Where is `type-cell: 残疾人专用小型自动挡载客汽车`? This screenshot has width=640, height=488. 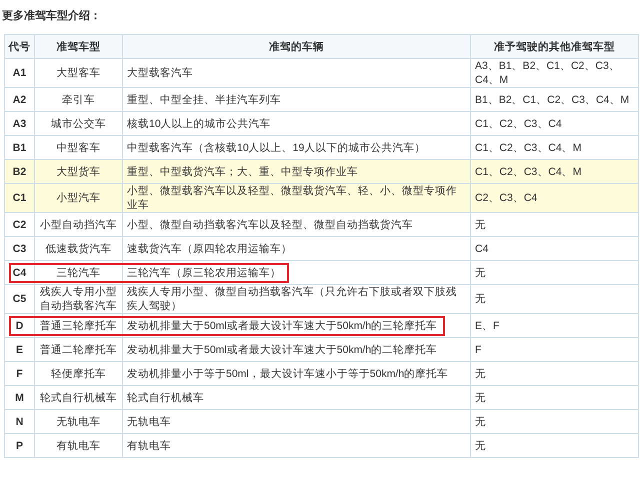 type-cell: 残疾人专用小型自动挡载客汽车 is located at coordinates (78, 299).